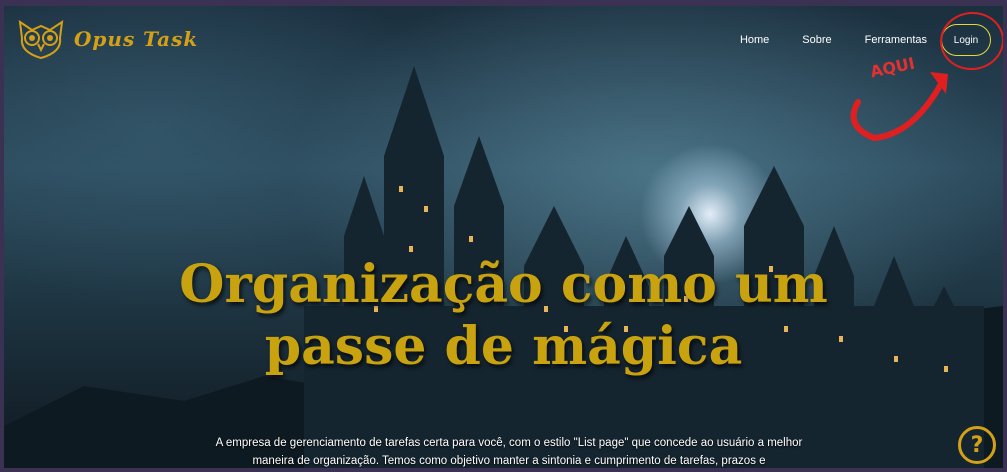 This screenshot has width=1007, height=472. Describe the element at coordinates (816, 40) in the screenshot. I see `nav-sobre-link: Sobre` at that location.